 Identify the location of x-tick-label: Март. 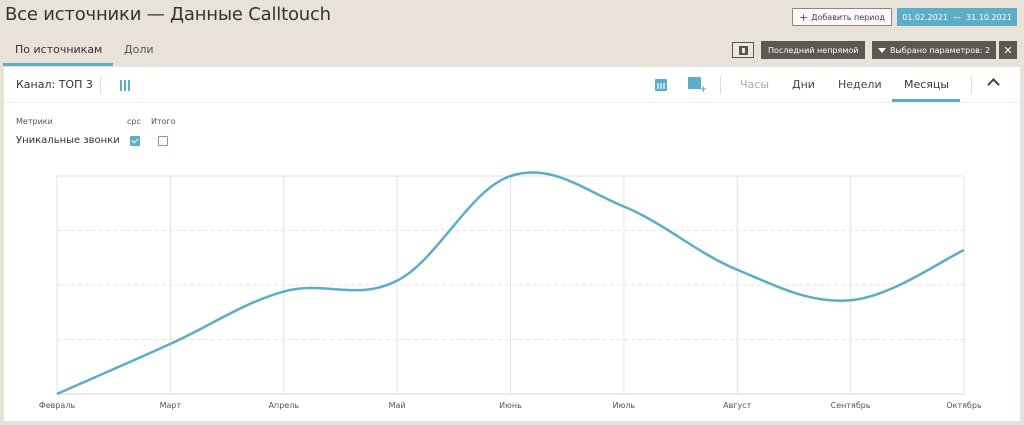
(171, 405).